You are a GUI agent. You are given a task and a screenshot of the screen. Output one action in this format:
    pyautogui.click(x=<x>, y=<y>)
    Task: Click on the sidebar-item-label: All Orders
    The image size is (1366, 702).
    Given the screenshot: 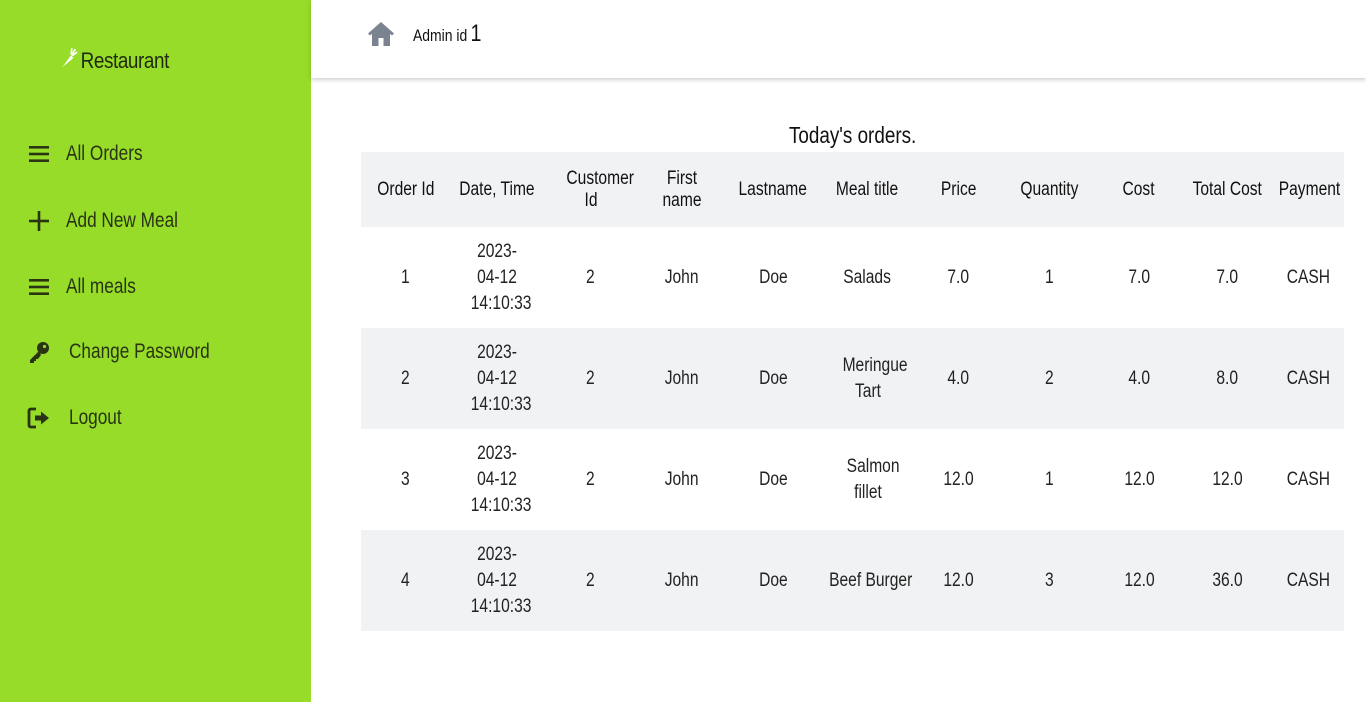 What is the action you would take?
    pyautogui.click(x=104, y=153)
    